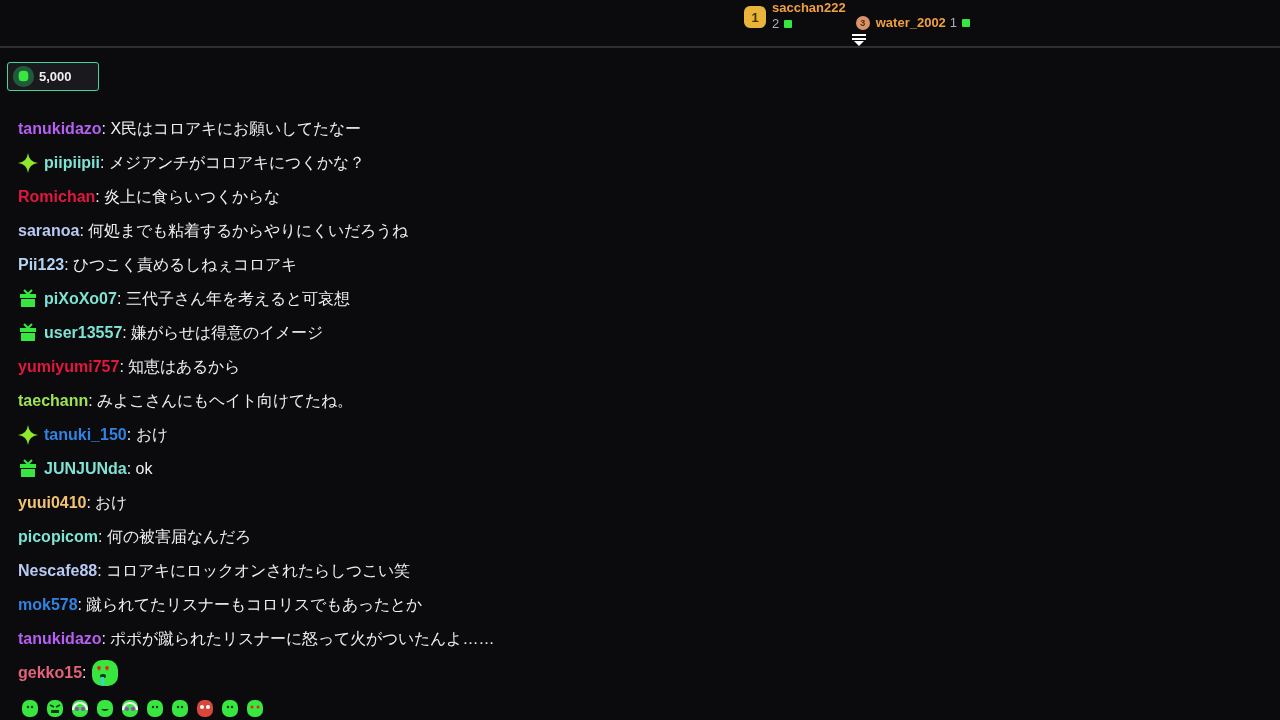 Image resolution: width=1280 pixels, height=720 pixels. Describe the element at coordinates (139, 469) in the screenshot. I see `message-text: : ok` at that location.